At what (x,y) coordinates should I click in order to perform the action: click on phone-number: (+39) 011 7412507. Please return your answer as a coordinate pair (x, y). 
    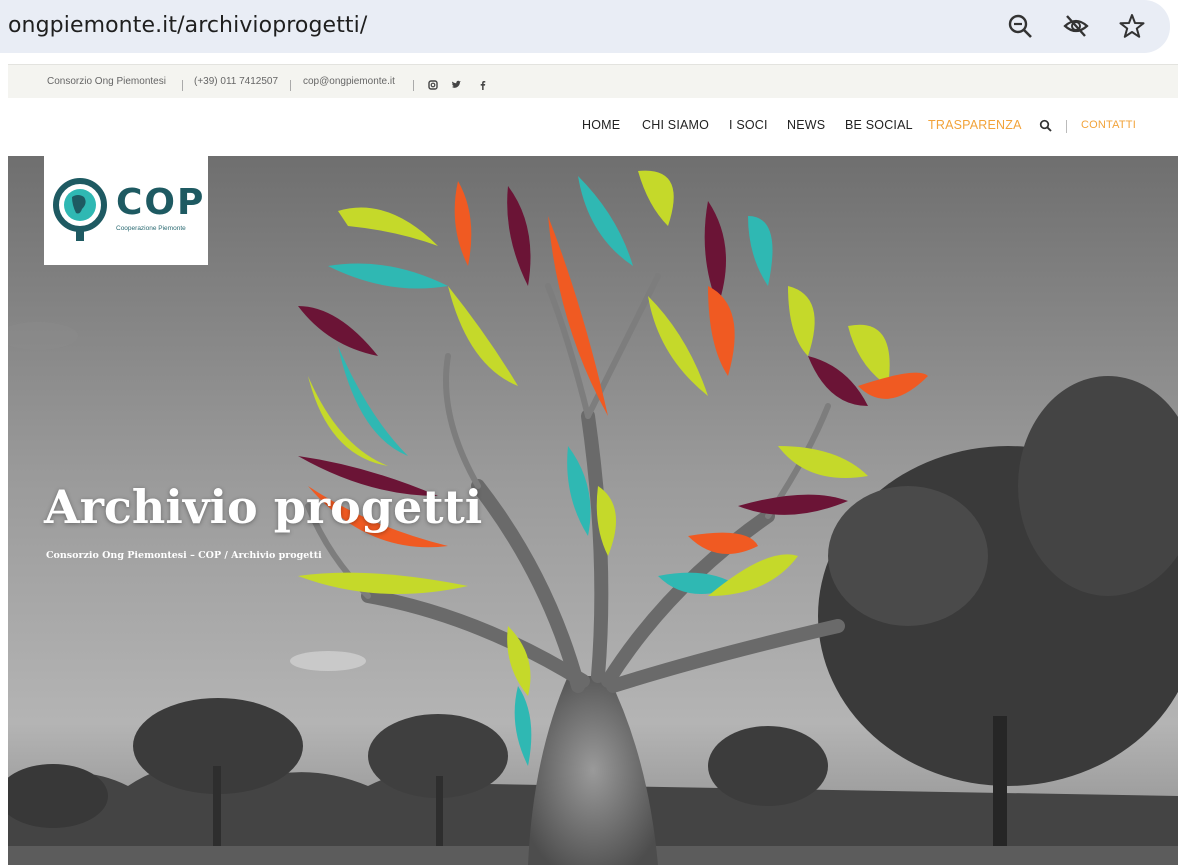
    Looking at the image, I should click on (236, 81).